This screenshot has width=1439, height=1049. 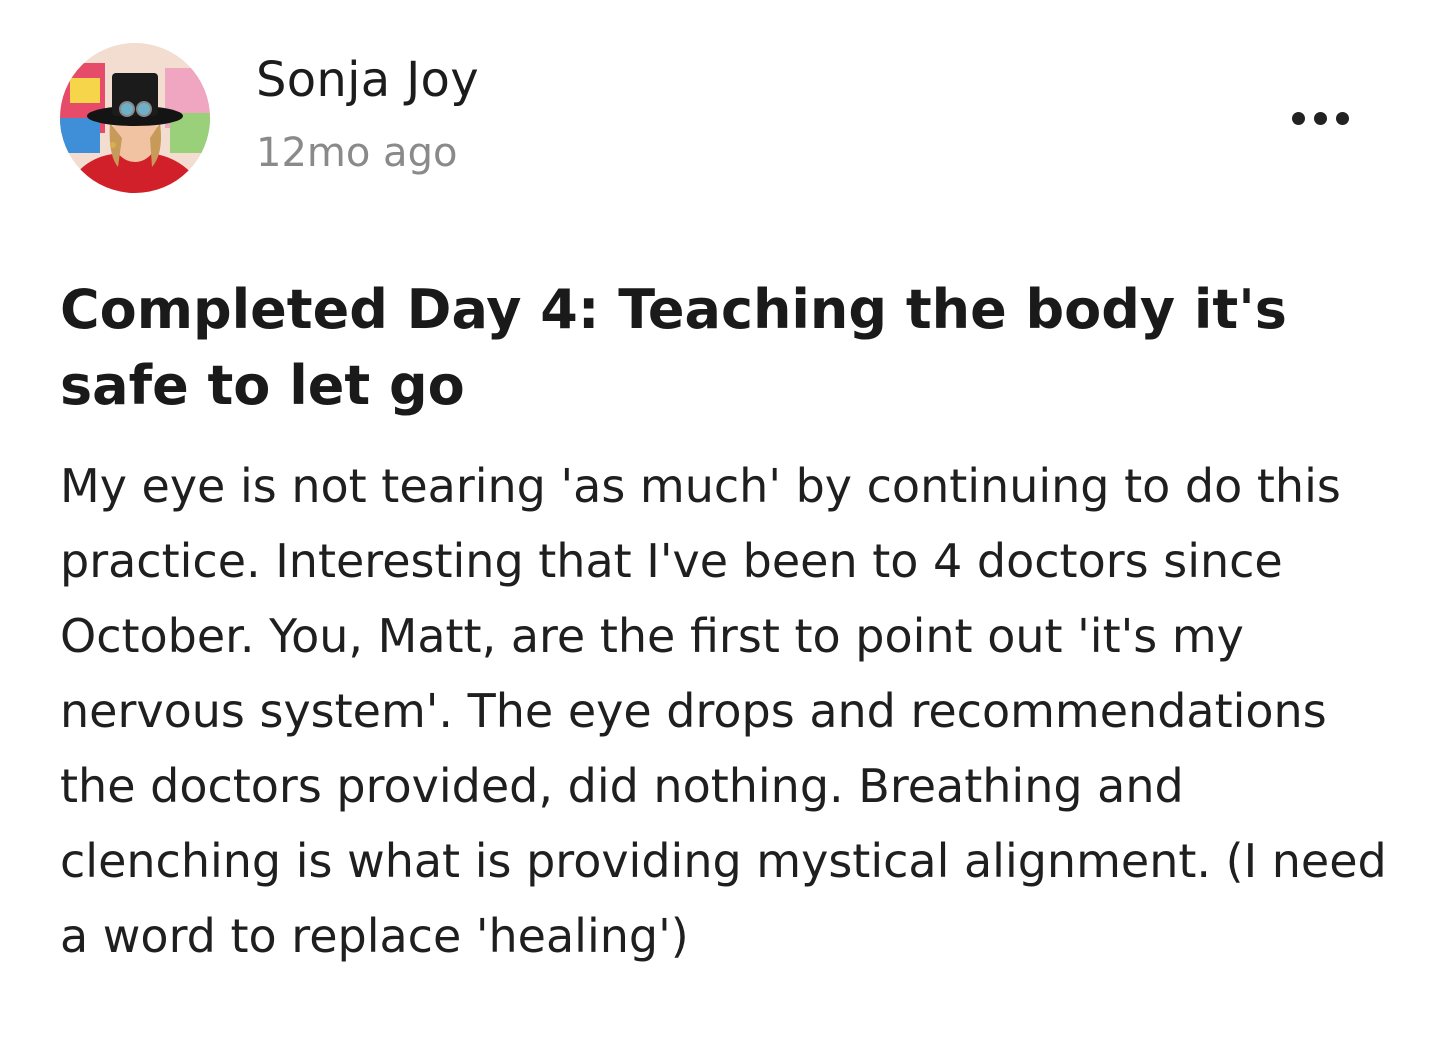 What do you see at coordinates (1298, 118) in the screenshot?
I see `more-horizontal-icon` at bounding box center [1298, 118].